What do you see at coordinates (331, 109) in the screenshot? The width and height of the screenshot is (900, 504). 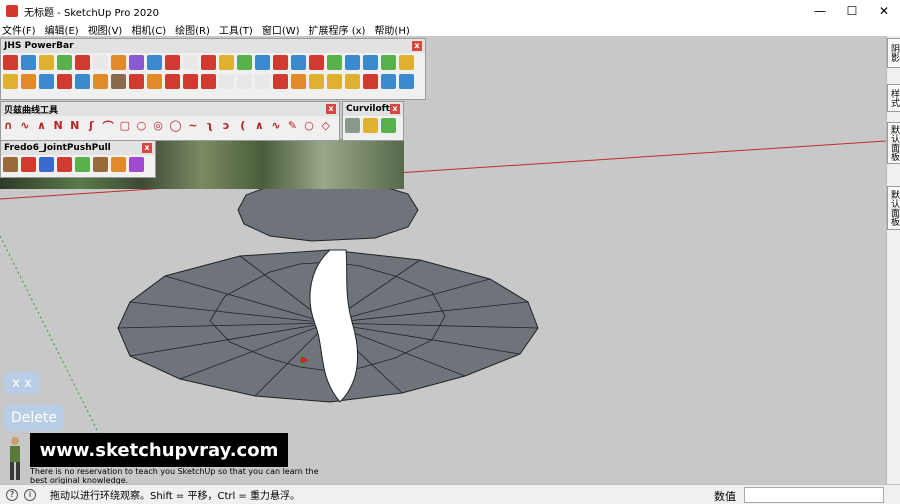 I see `bezier-close-icon: x` at bounding box center [331, 109].